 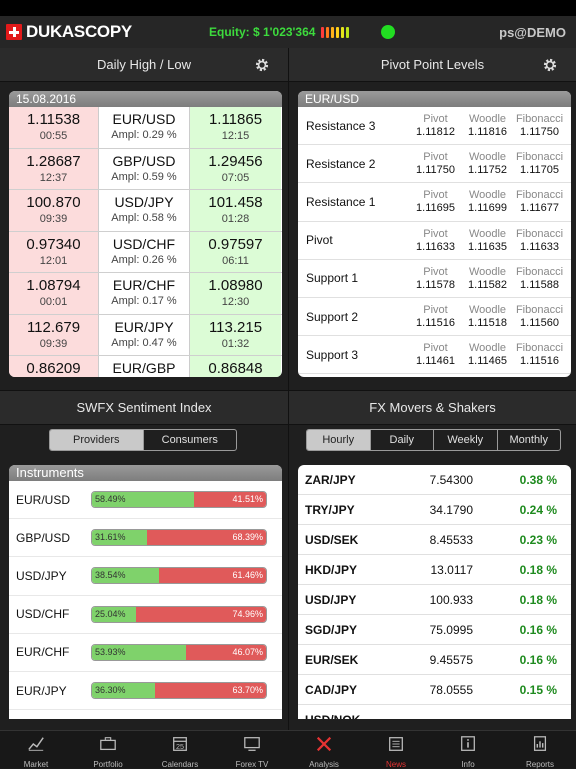 I want to click on long-position-bar: 53.93%, so click(x=139, y=652).